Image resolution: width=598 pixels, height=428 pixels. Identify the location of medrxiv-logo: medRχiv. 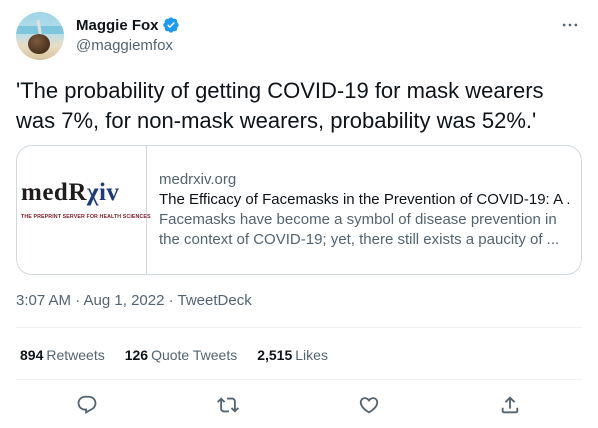
(70, 192).